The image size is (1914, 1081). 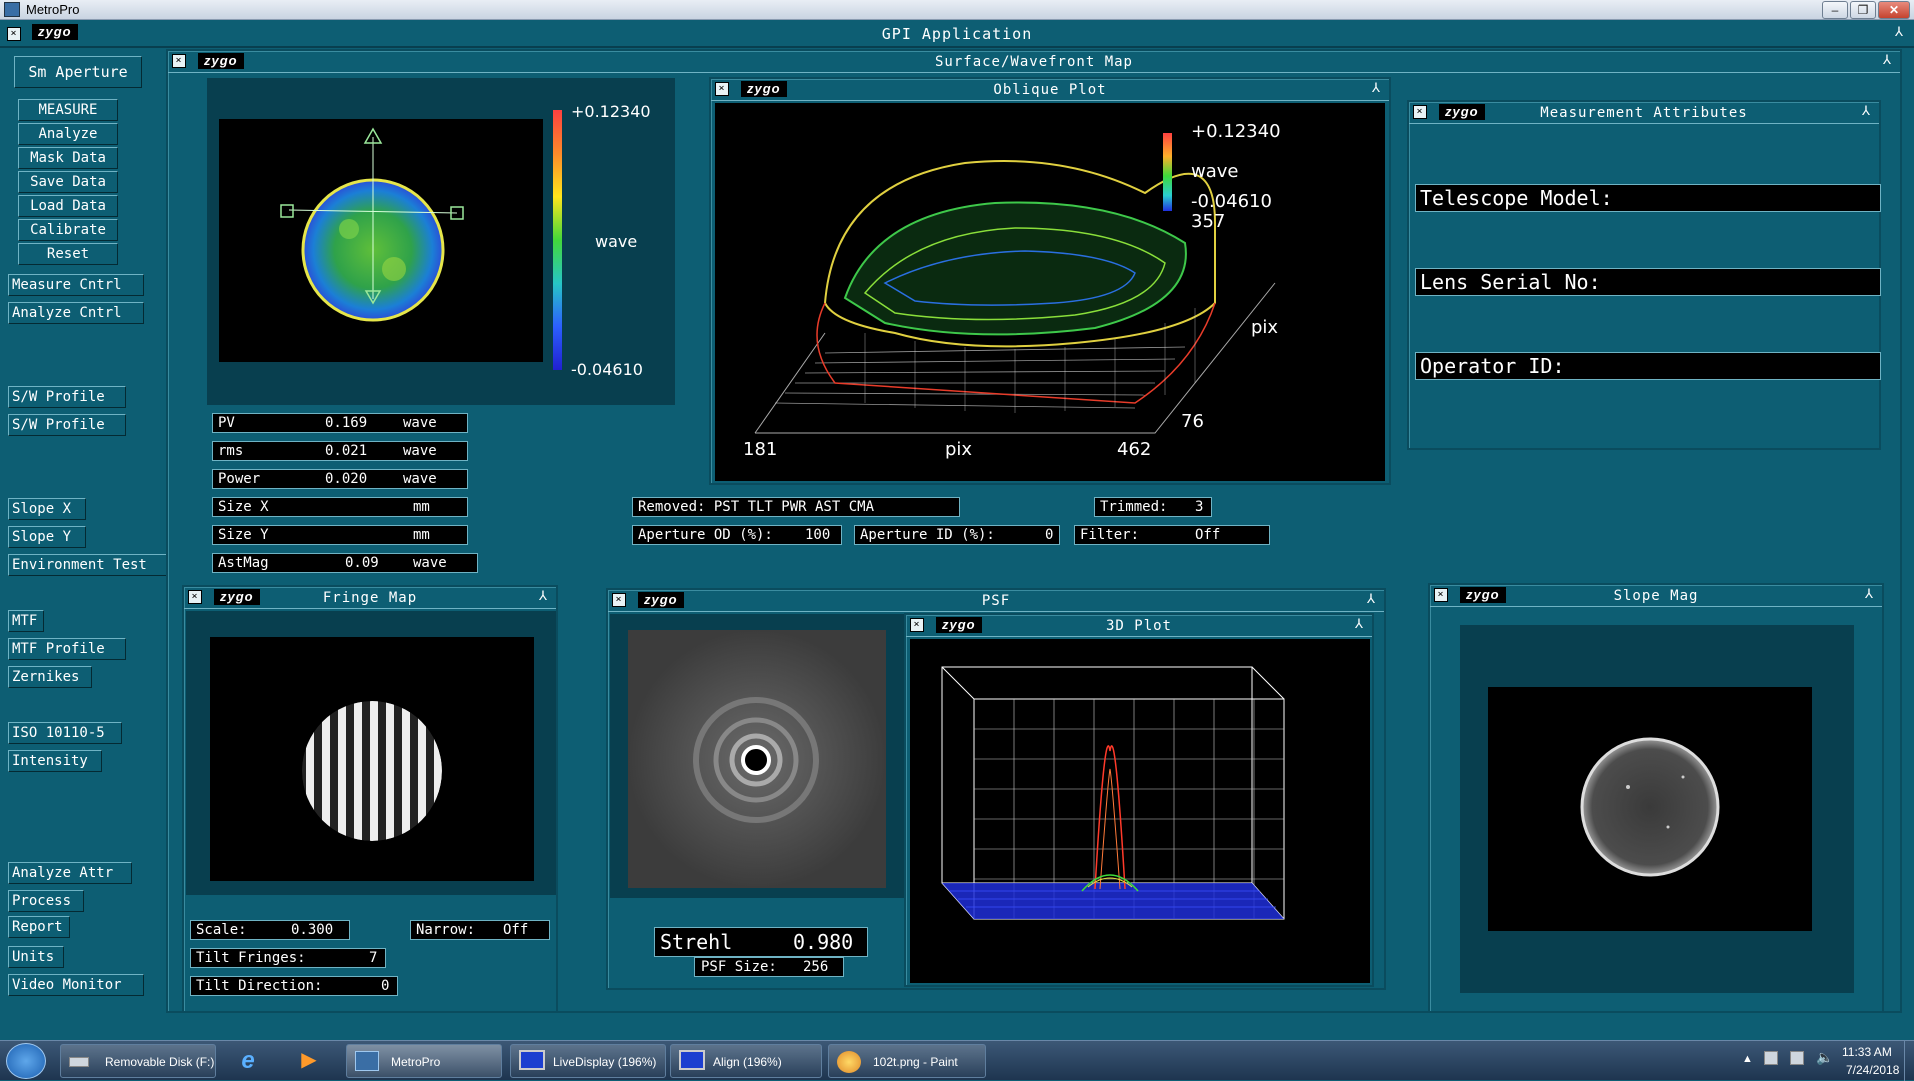 I want to click on oblique-scale-unit: wave, so click(x=1215, y=171).